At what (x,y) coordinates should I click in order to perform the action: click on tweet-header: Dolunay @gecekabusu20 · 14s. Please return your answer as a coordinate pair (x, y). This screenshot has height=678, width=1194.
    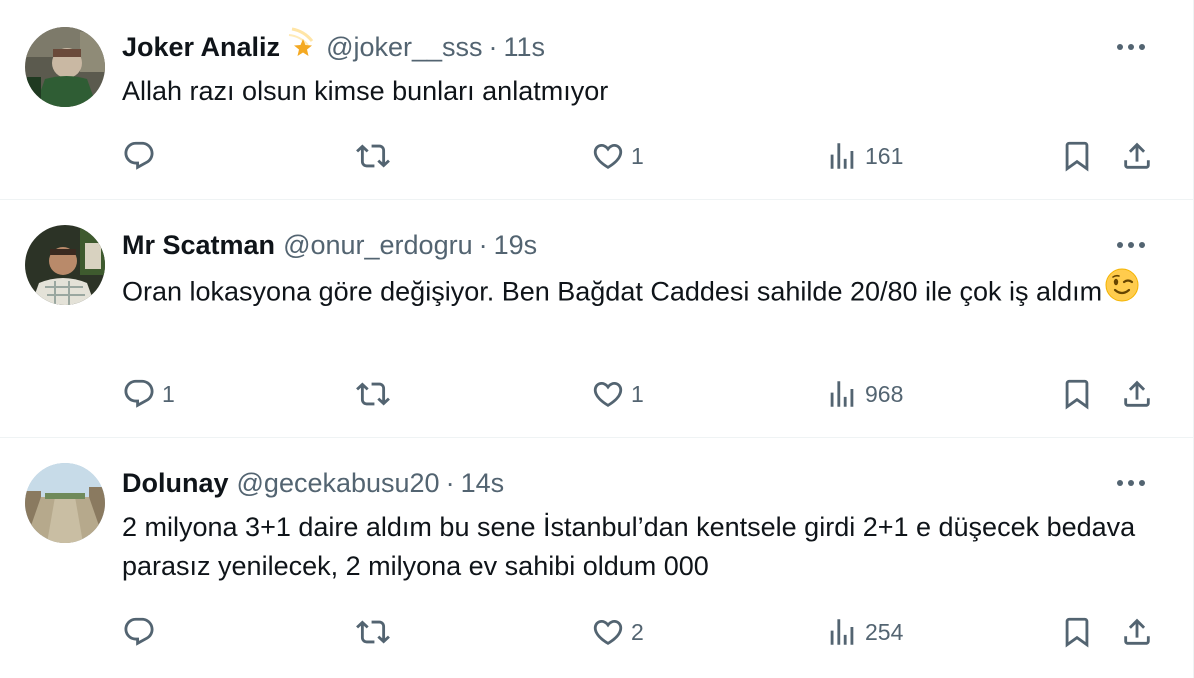
    Looking at the image, I should click on (313, 483).